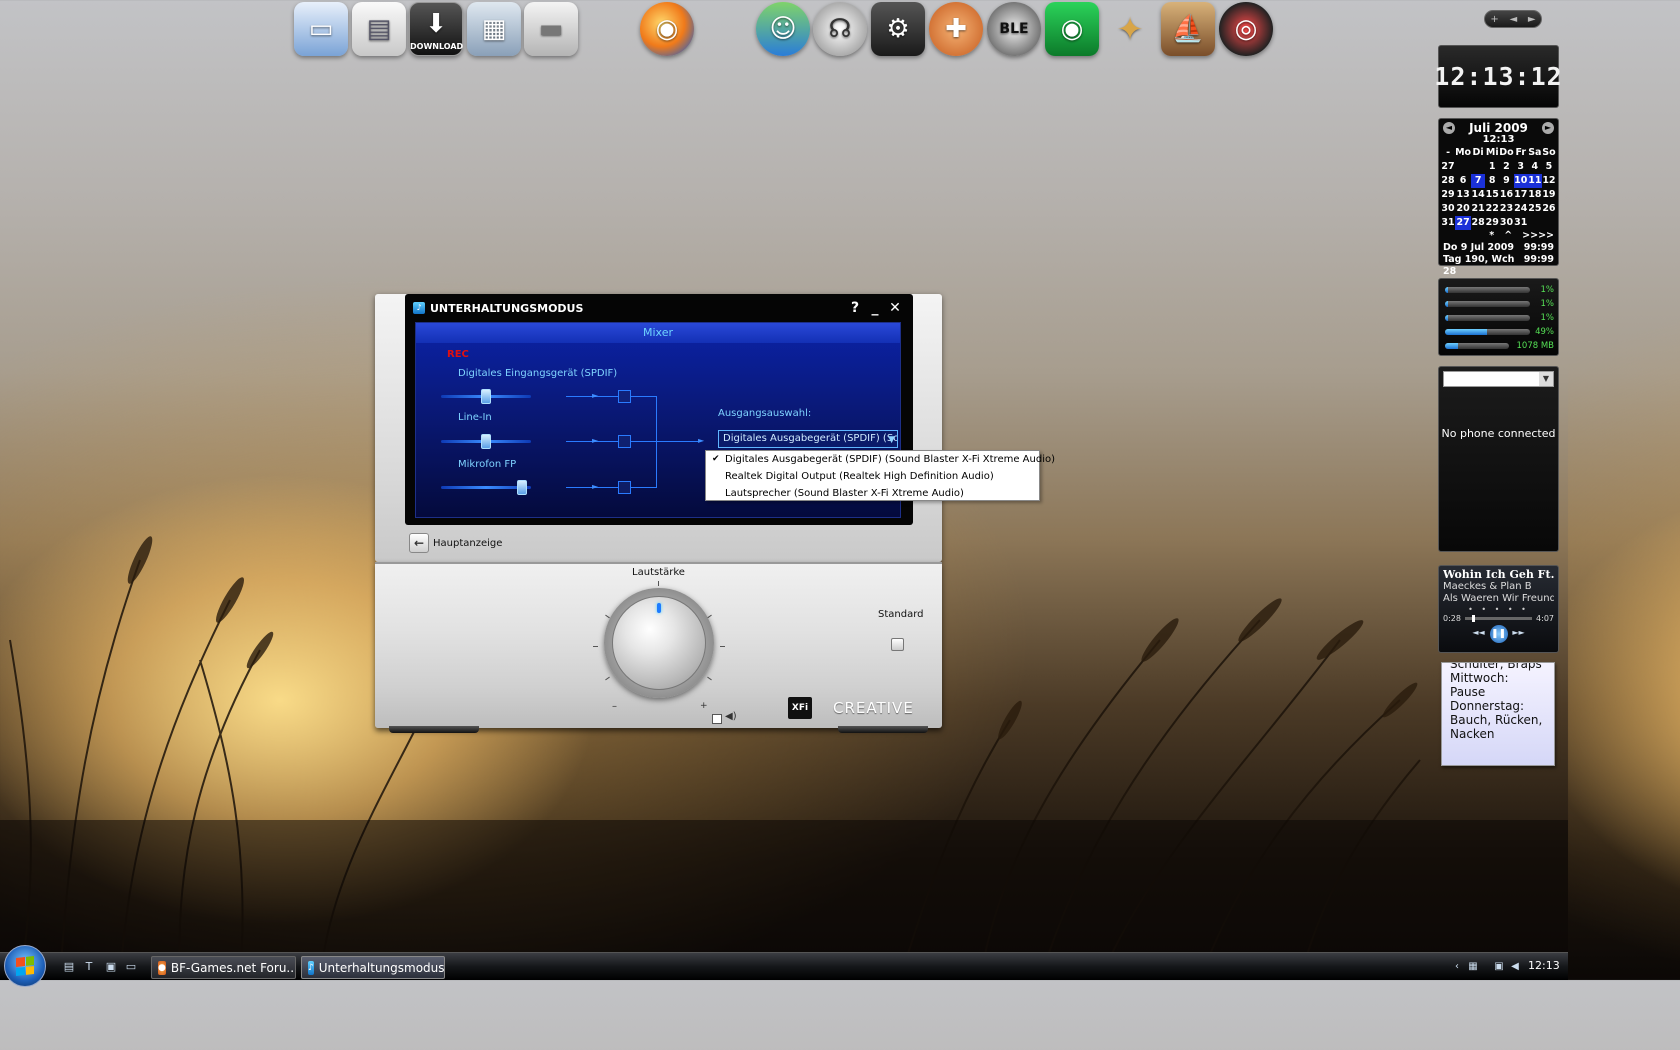 The width and height of the screenshot is (1680, 1050). What do you see at coordinates (69, 967) in the screenshot?
I see `show-desktop-icon: ▤` at bounding box center [69, 967].